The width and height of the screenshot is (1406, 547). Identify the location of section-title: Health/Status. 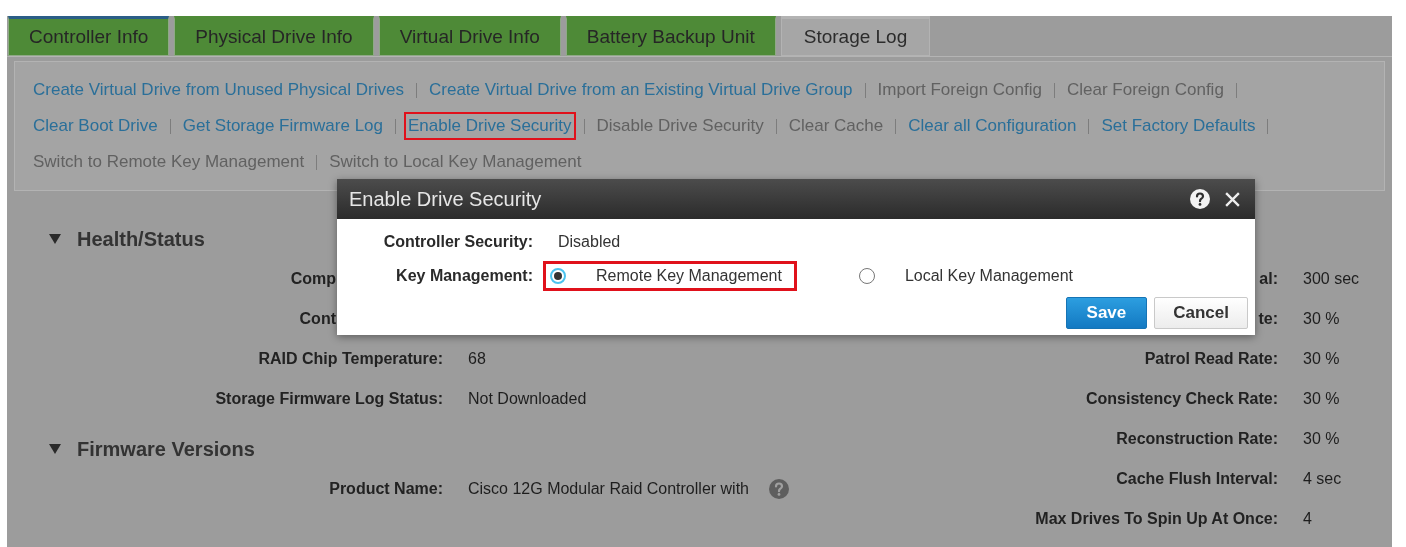
(141, 239).